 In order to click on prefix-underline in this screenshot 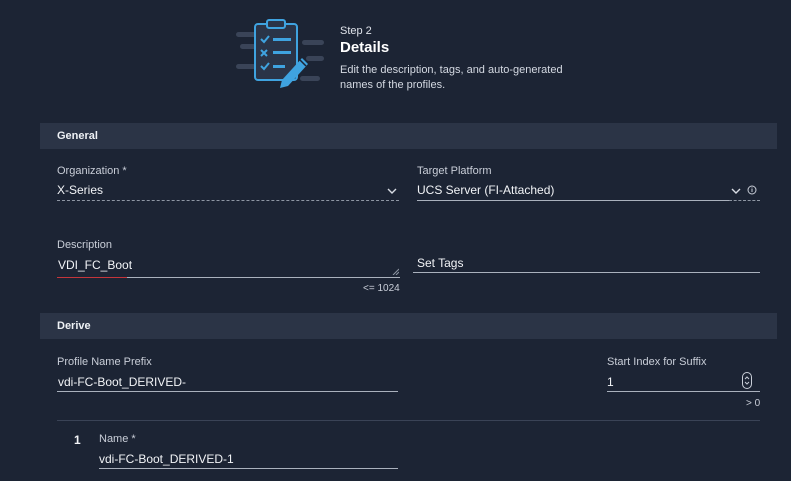, I will do `click(227, 391)`.